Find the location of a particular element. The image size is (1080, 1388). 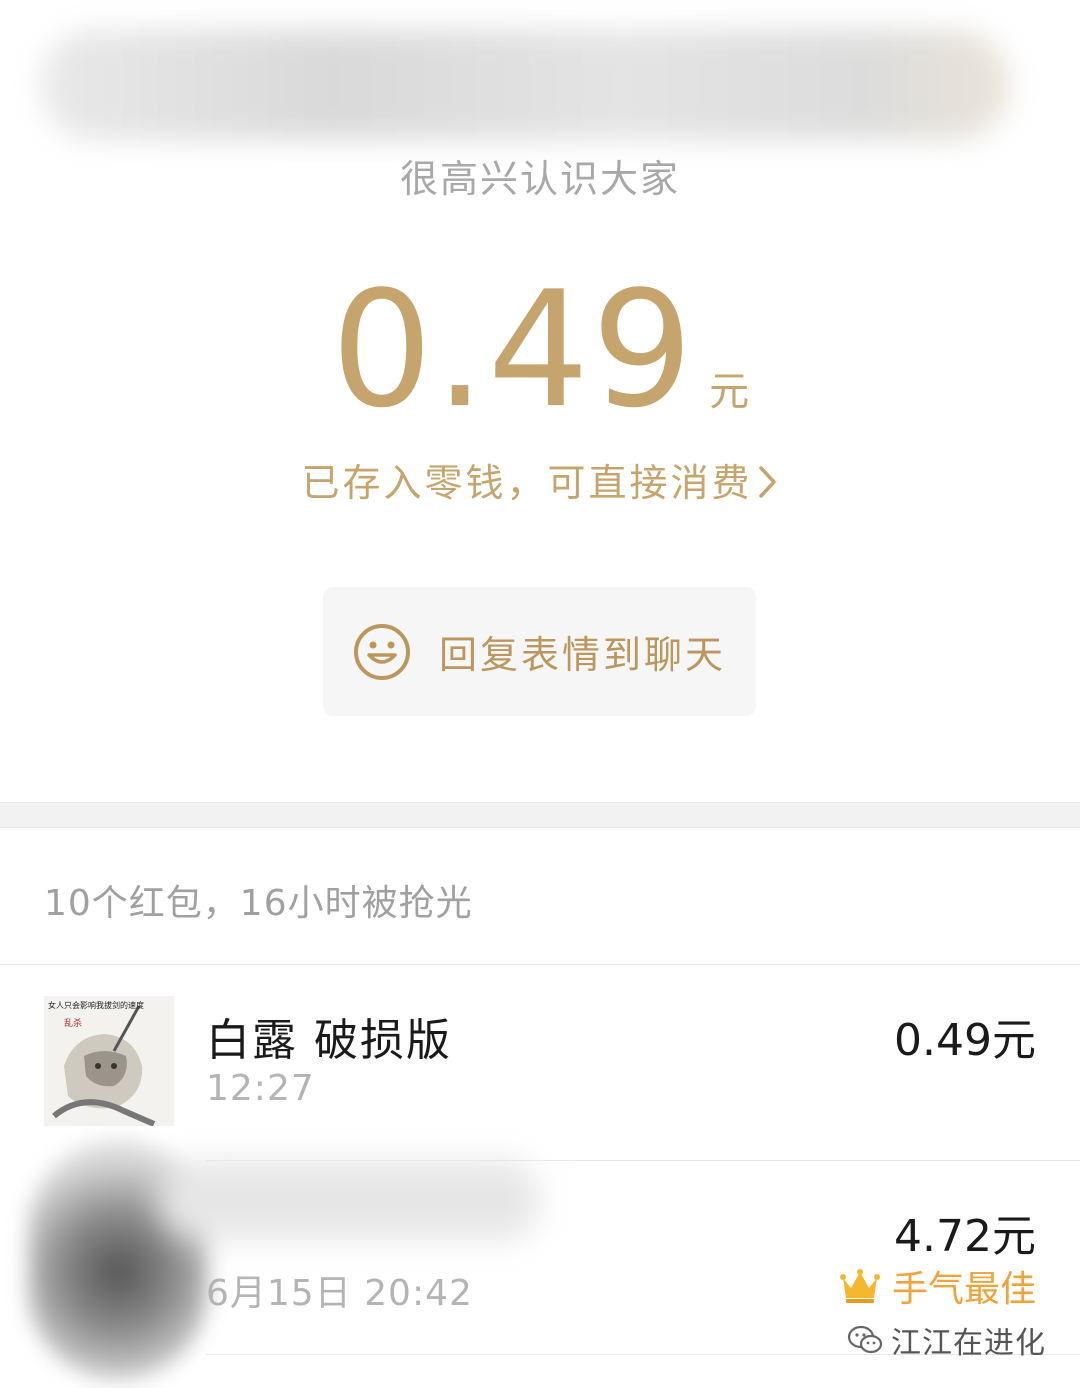

blurred-name is located at coordinates (350, 1200).